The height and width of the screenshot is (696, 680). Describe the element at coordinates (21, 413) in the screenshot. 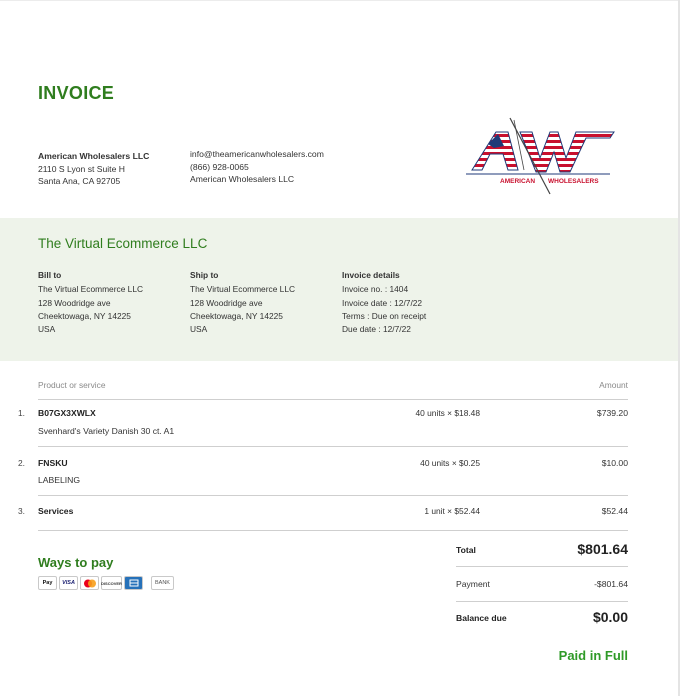

I see `row-number: 1.` at that location.